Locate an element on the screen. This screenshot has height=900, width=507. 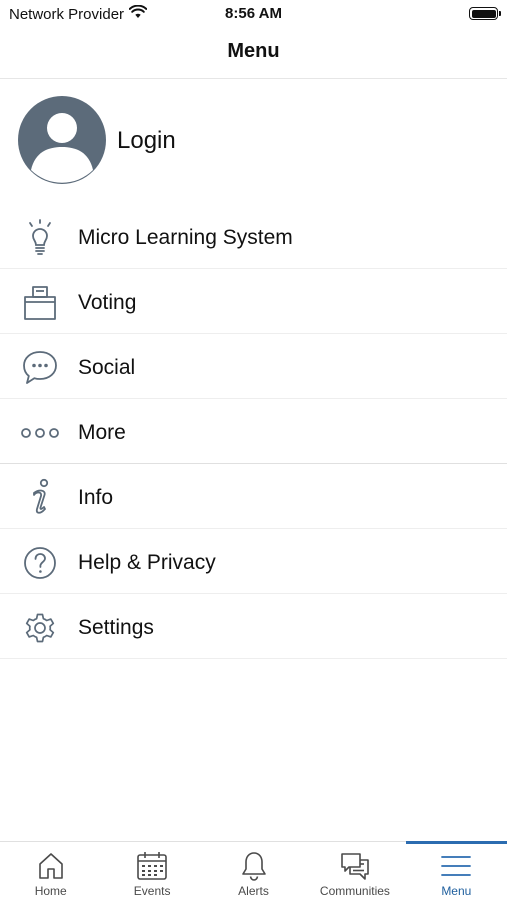
menu-item-micro-learning: Micro Learning System is located at coordinates (253, 236).